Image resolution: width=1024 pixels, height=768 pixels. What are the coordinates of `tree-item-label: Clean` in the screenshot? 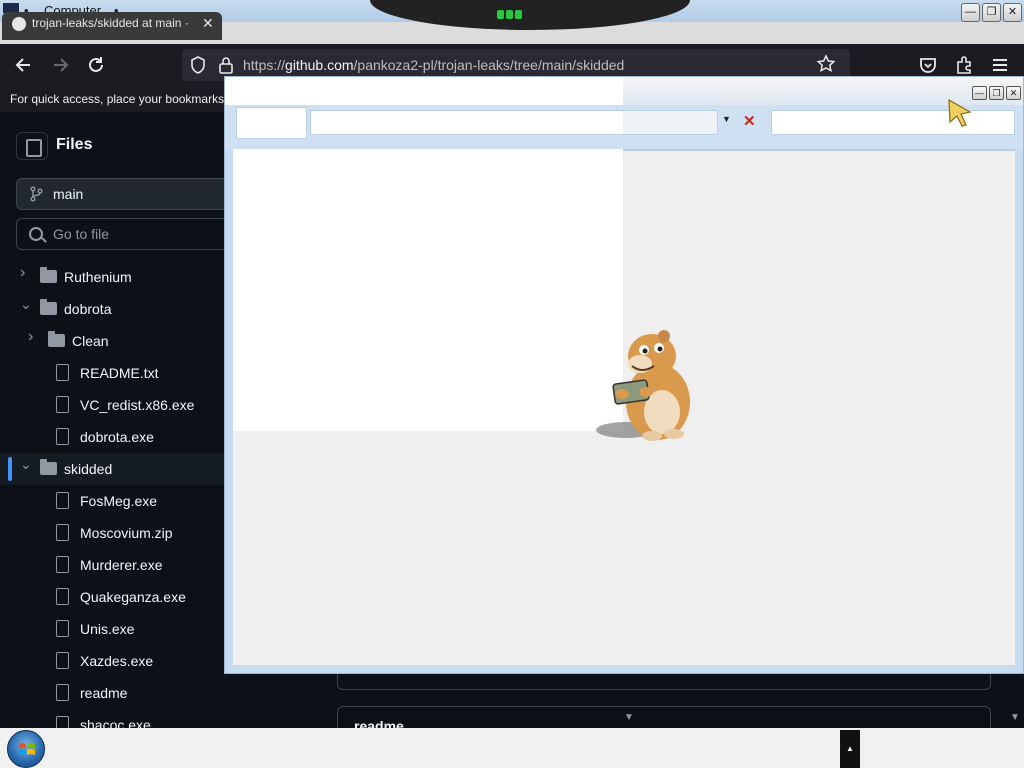 It's located at (90, 341).